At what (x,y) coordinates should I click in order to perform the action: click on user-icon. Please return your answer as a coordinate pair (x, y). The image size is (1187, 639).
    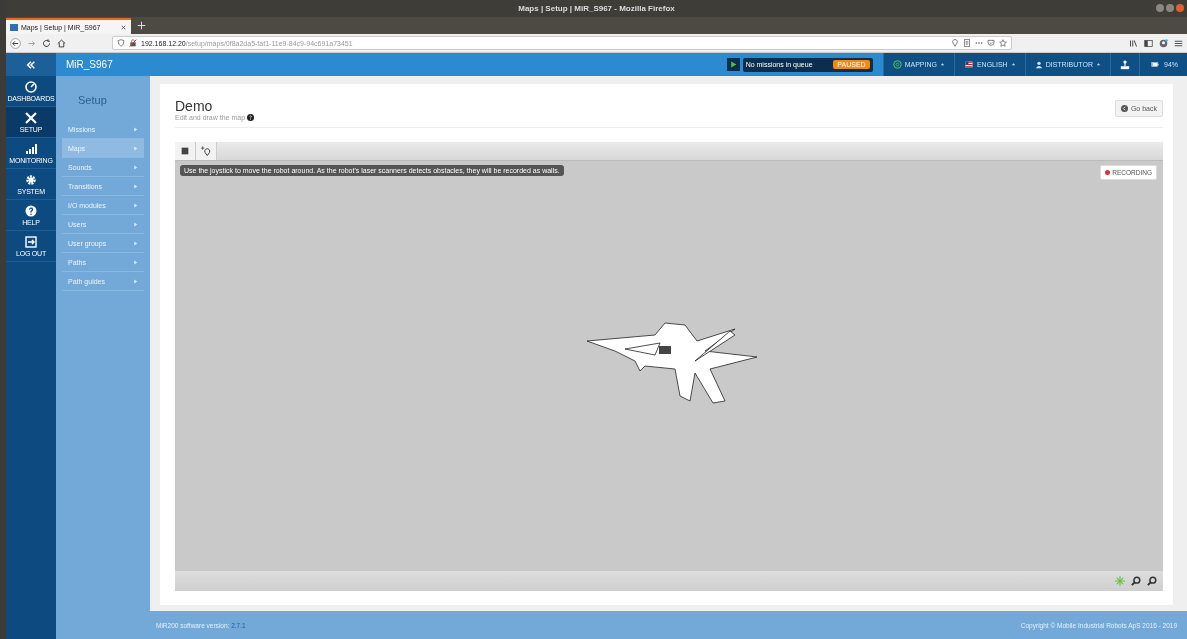
    Looking at the image, I should click on (1038, 64).